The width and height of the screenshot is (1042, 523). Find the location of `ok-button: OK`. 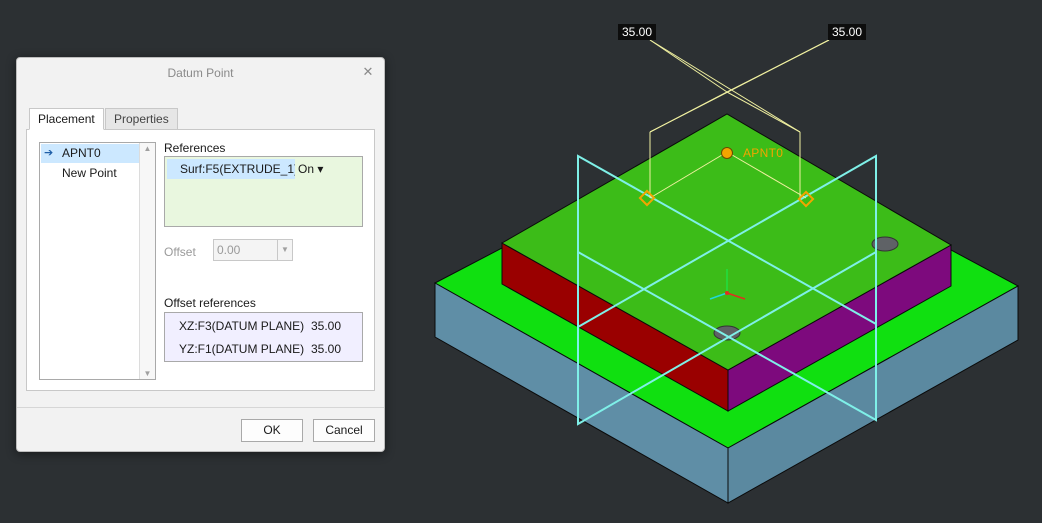

ok-button: OK is located at coordinates (272, 430).